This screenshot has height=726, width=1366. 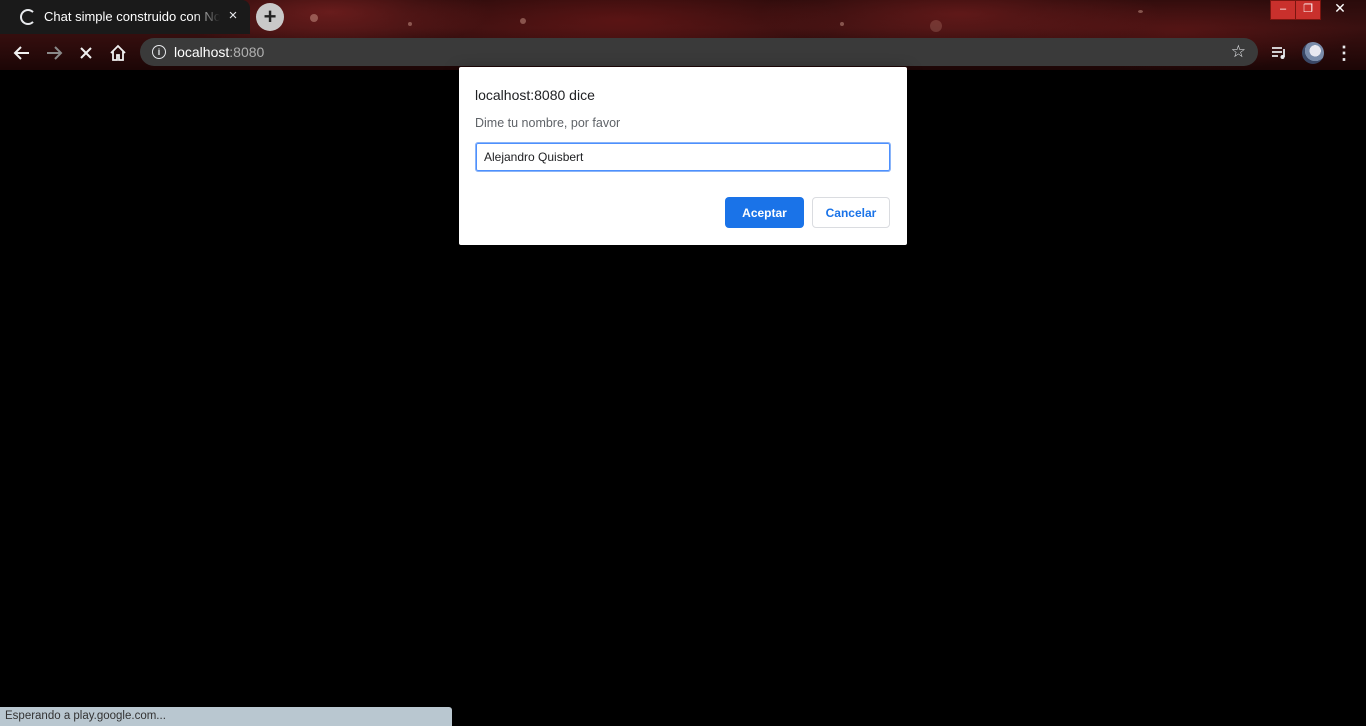 I want to click on url-port: :8080, so click(x=247, y=52).